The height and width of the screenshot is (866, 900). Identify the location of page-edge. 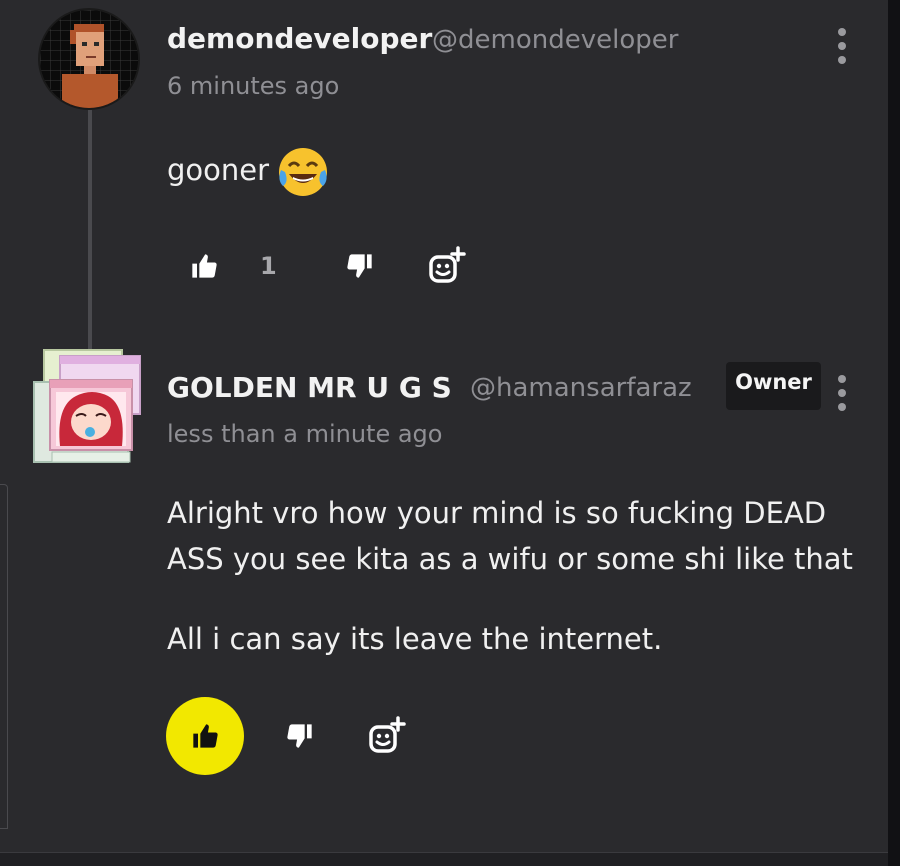
(894, 433).